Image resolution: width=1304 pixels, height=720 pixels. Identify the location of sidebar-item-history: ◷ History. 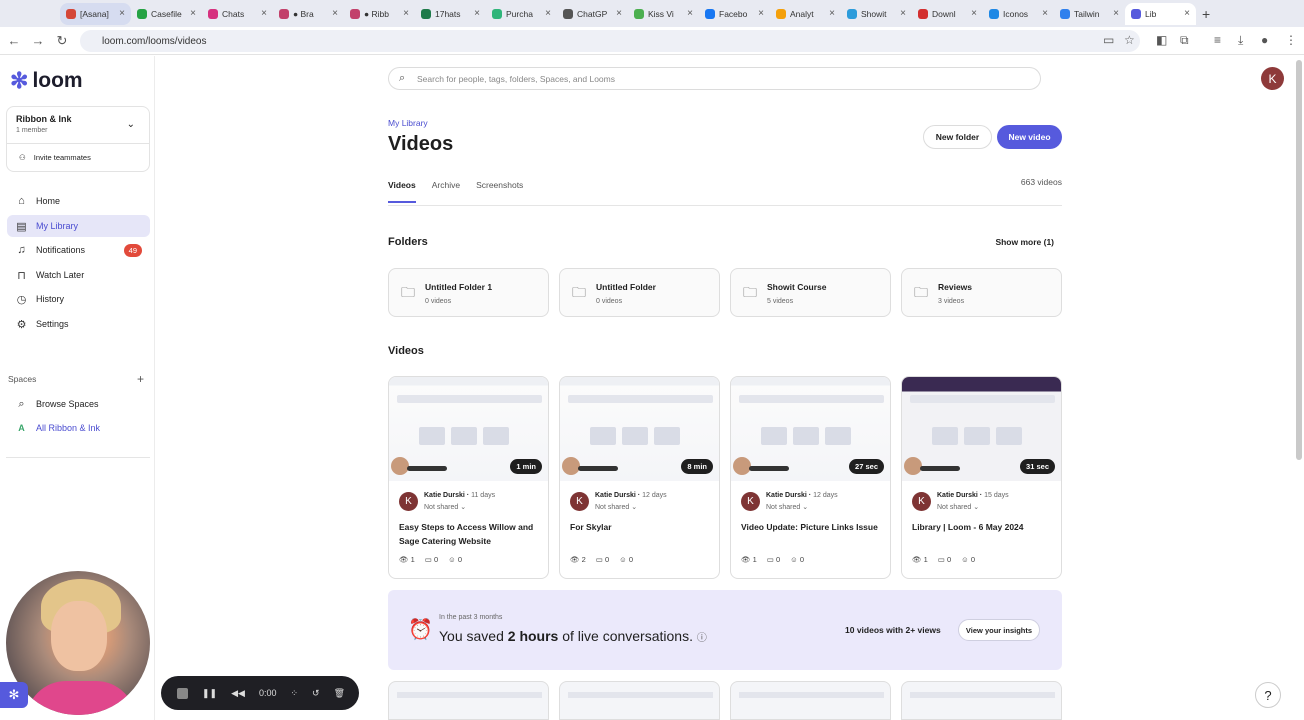
(78, 299).